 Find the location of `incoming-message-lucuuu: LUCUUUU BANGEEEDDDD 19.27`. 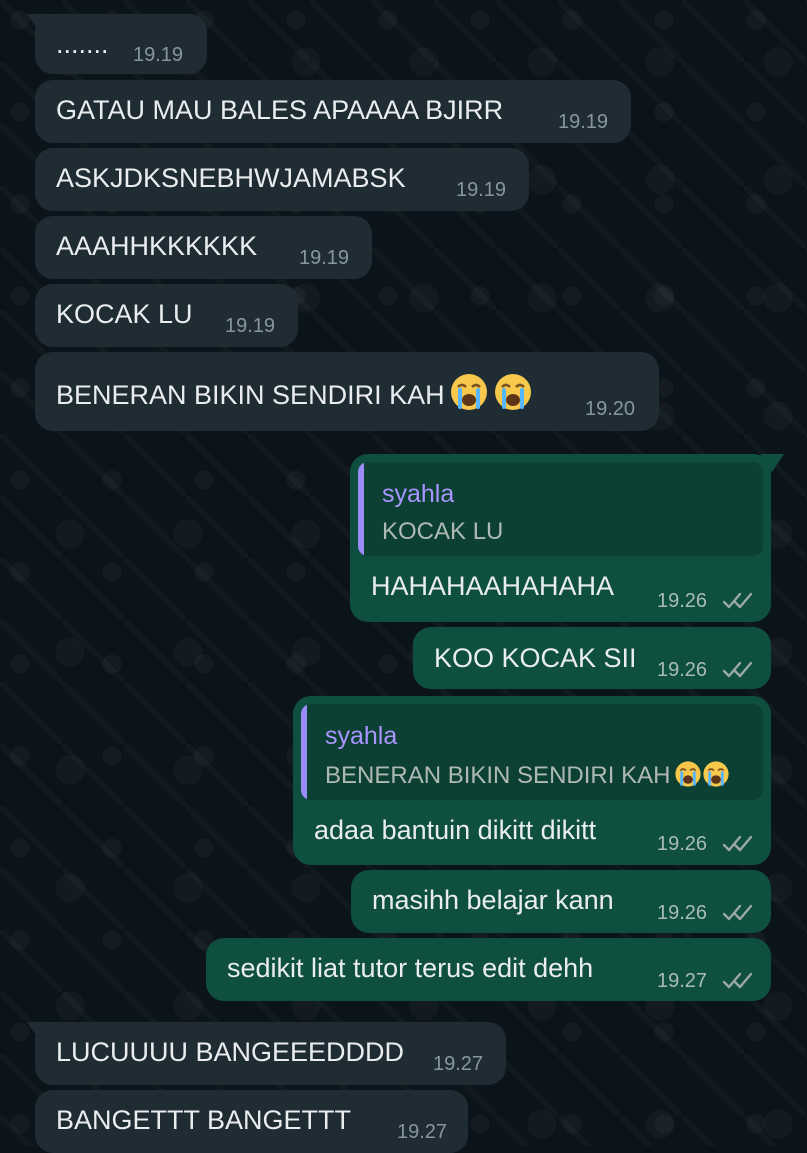

incoming-message-lucuuu: LUCUUUU BANGEEEDDDD 19.27 is located at coordinates (266, 1053).